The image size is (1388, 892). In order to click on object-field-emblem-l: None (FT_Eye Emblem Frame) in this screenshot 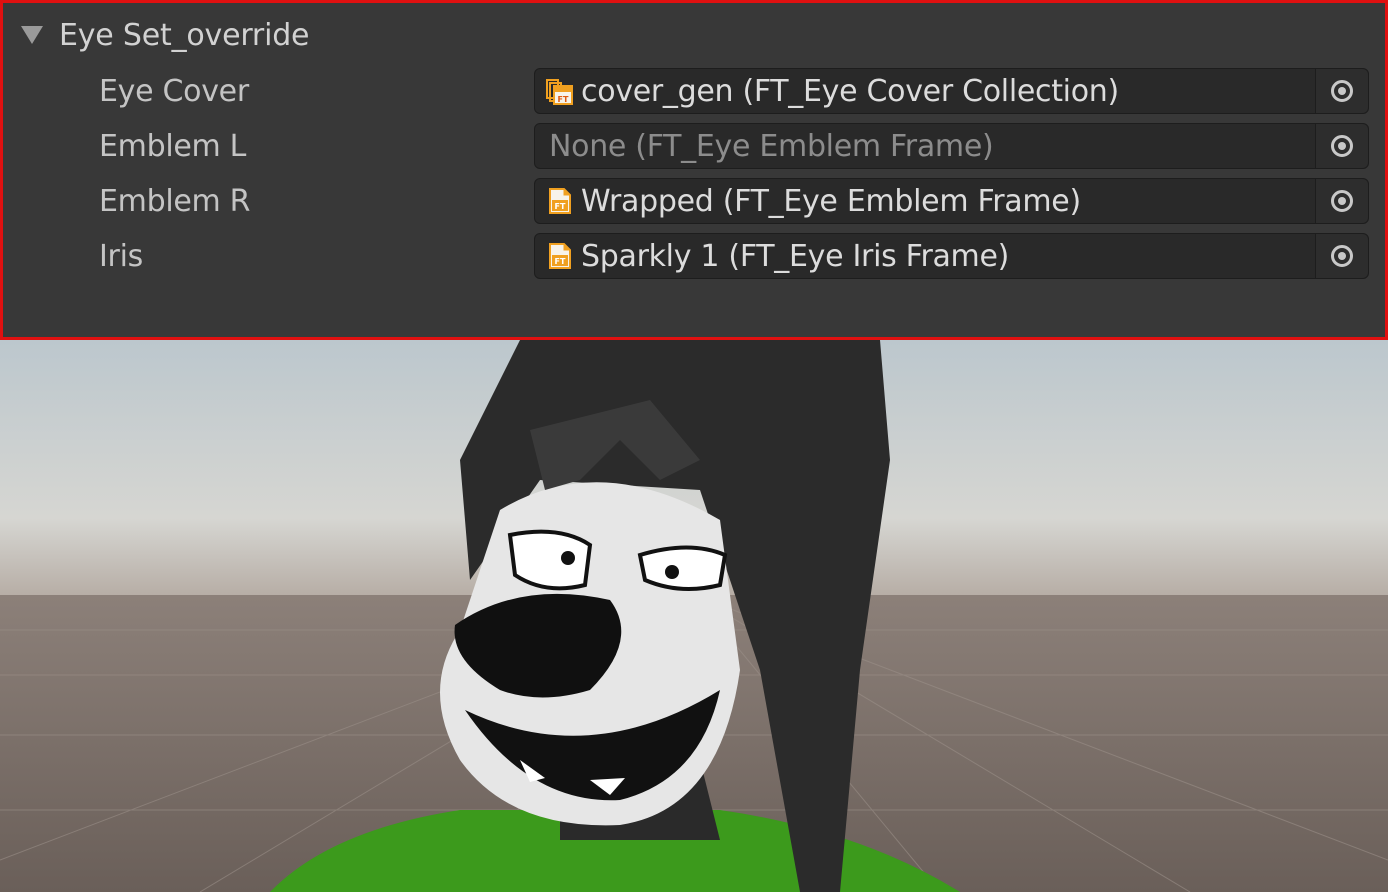, I will do `click(951, 146)`.